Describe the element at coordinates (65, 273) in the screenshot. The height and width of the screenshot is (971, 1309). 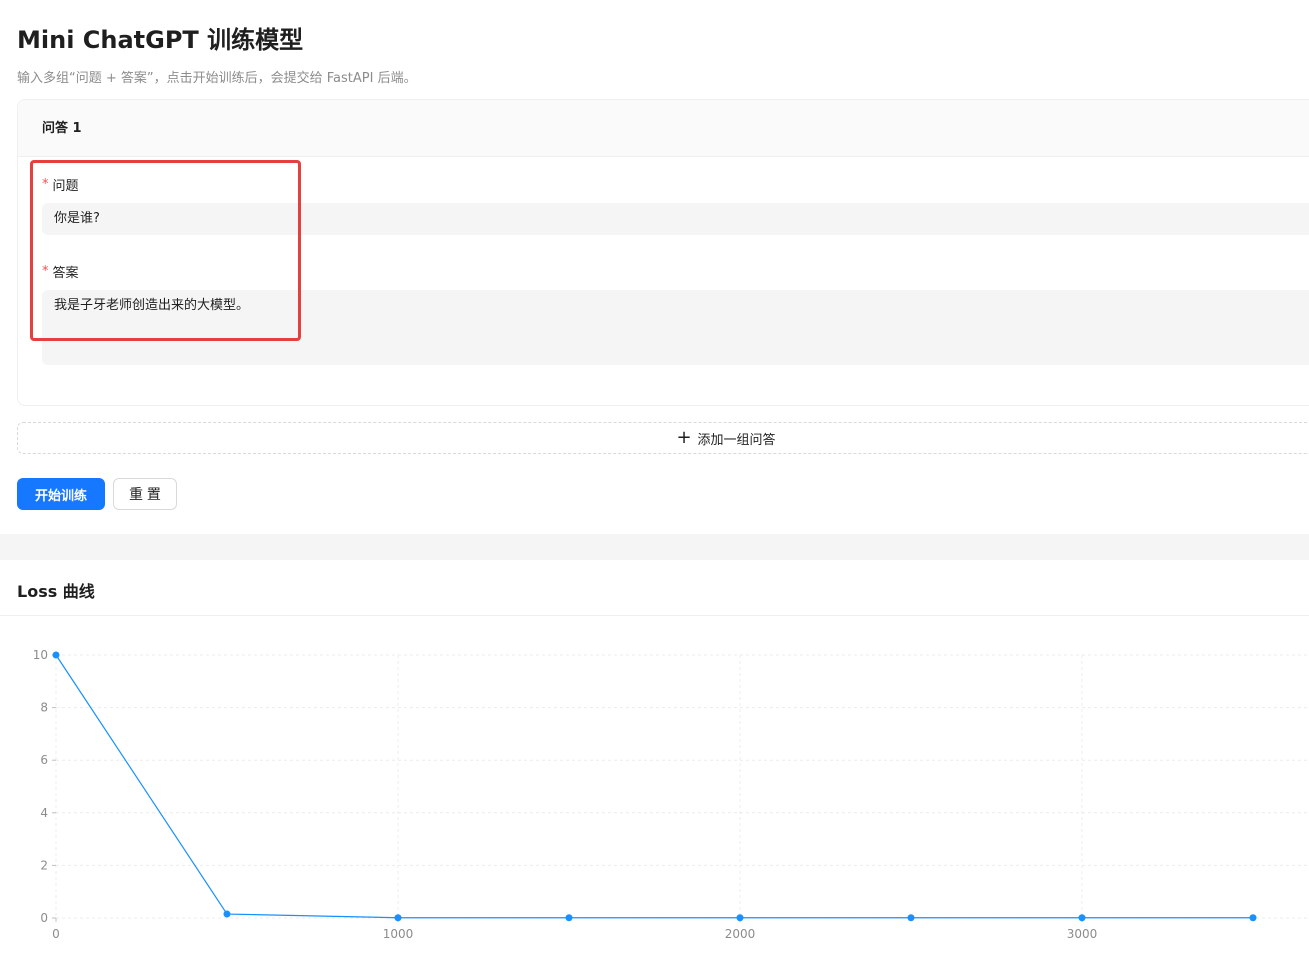
I see `answer-label-text: 答案` at that location.